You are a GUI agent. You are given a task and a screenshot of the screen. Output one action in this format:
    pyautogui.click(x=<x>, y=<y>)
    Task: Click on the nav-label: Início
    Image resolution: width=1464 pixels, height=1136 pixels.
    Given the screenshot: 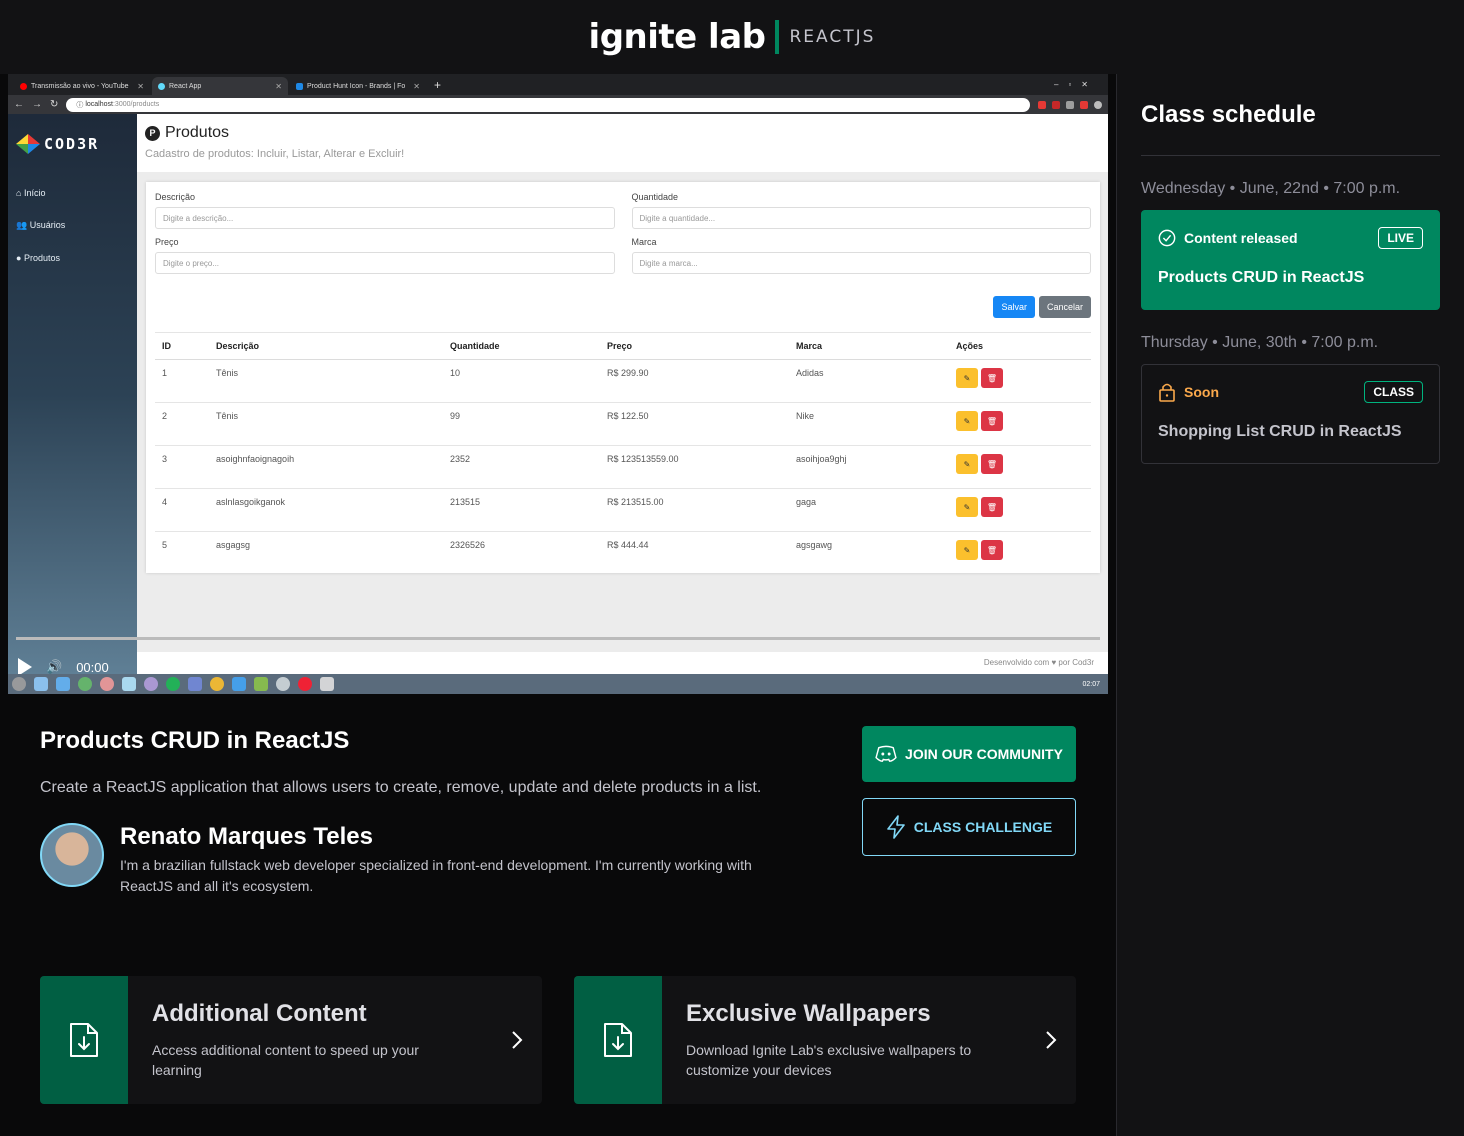 What is the action you would take?
    pyautogui.click(x=34, y=193)
    